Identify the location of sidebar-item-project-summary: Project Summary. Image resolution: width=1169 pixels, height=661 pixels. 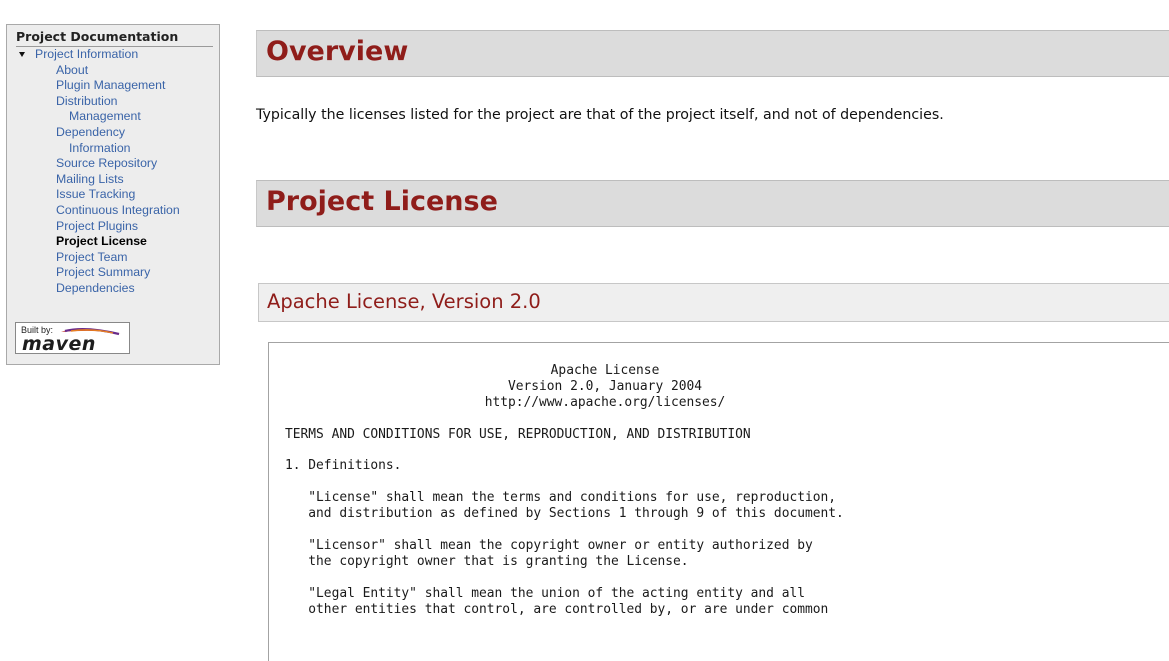
(117, 273).